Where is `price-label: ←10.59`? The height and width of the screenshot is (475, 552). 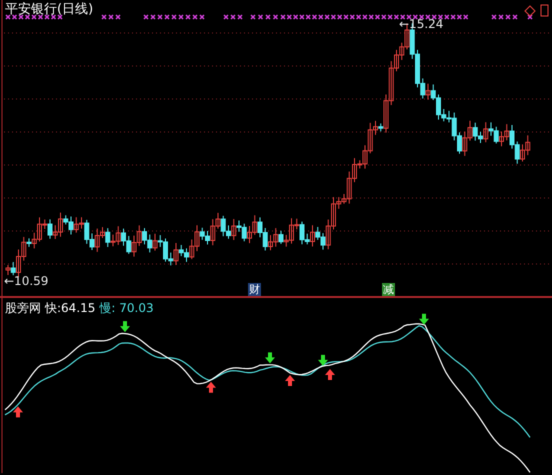 price-label: ←10.59 is located at coordinates (26, 281).